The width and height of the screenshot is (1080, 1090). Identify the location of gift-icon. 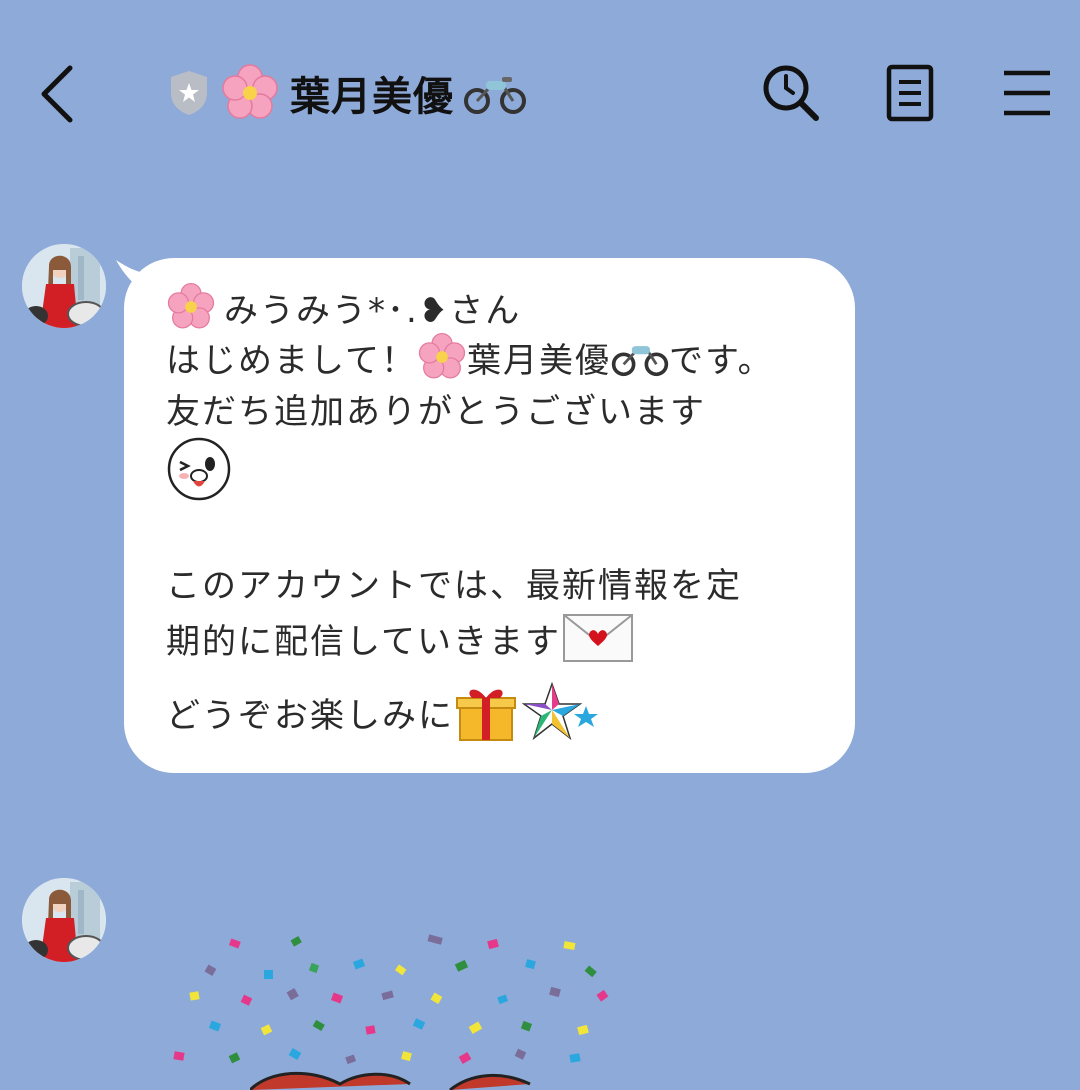
(486, 715).